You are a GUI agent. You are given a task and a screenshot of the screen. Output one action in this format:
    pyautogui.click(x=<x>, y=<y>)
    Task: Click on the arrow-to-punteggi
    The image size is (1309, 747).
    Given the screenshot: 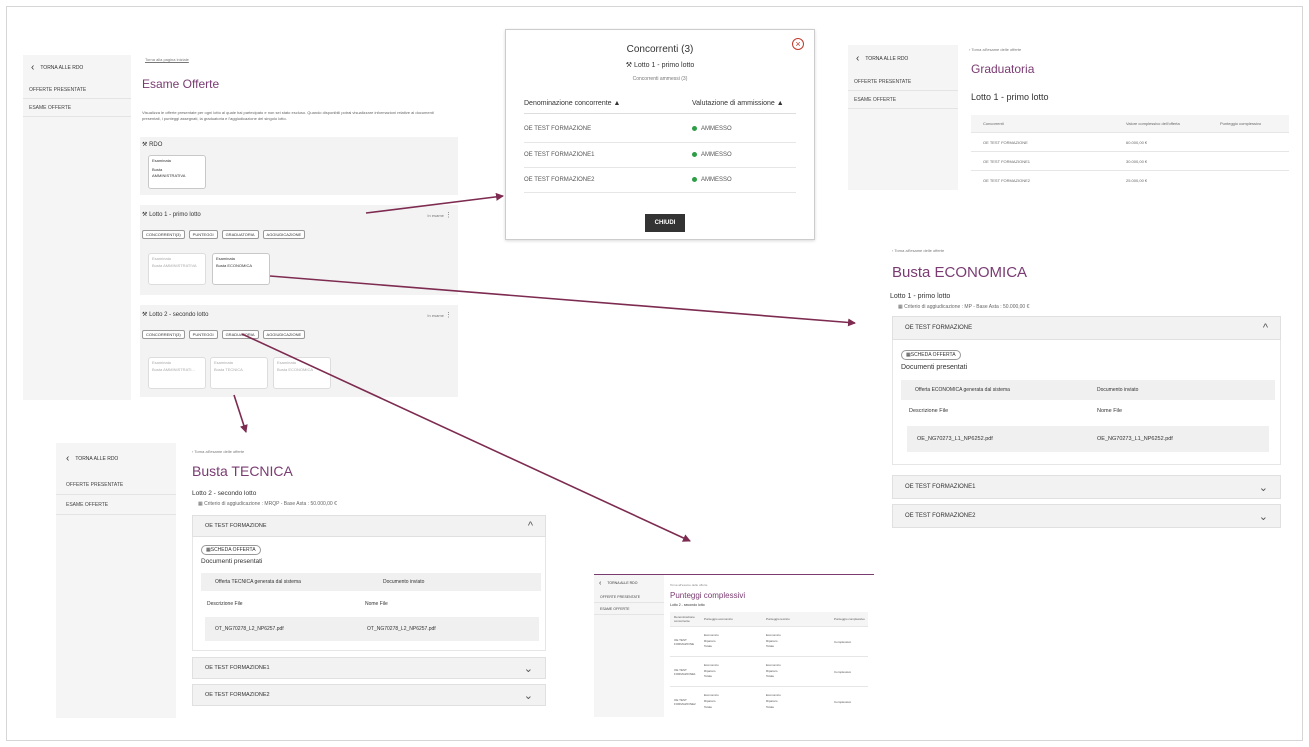 What is the action you would take?
    pyautogui.click(x=466, y=437)
    